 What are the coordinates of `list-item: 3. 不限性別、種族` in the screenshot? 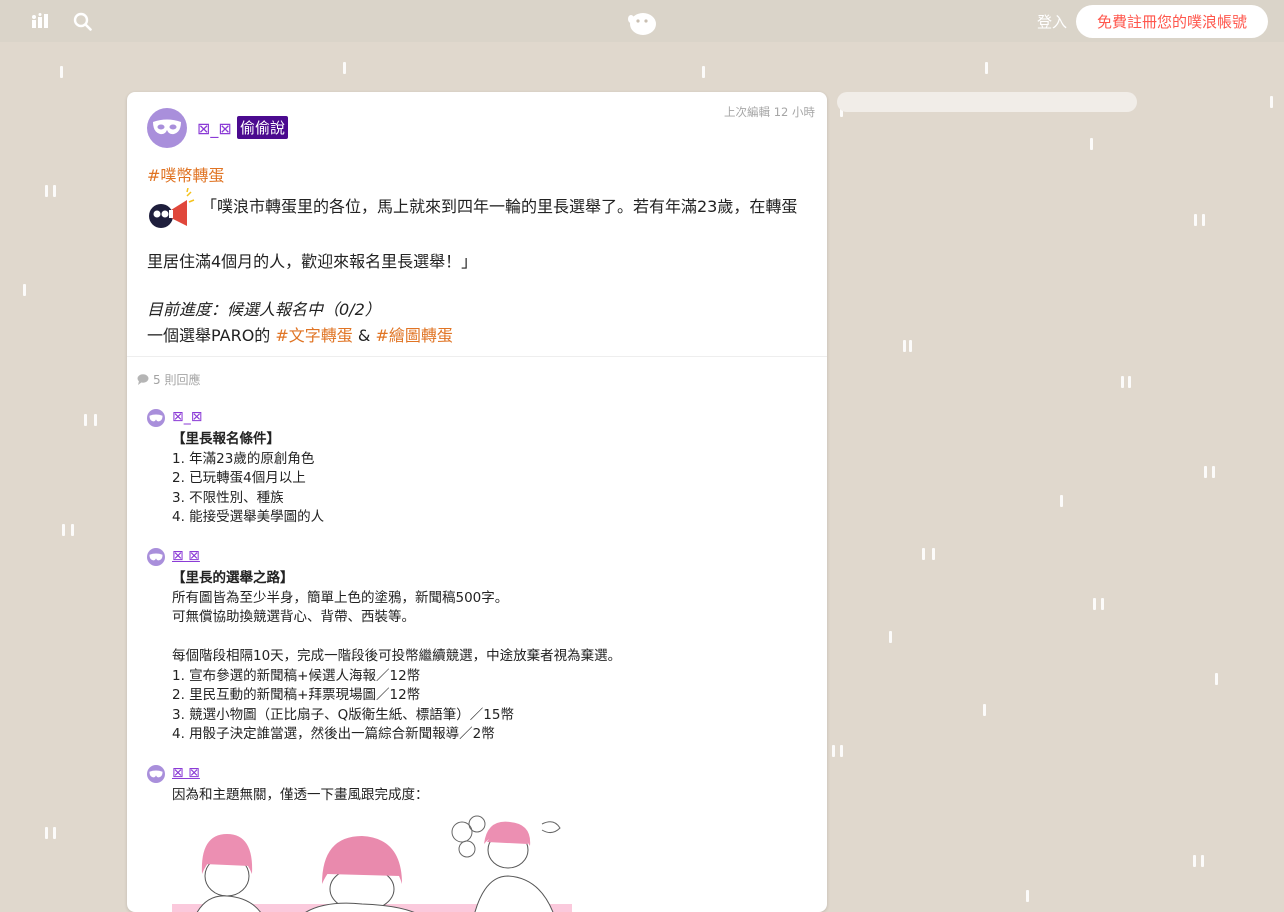 It's located at (228, 497).